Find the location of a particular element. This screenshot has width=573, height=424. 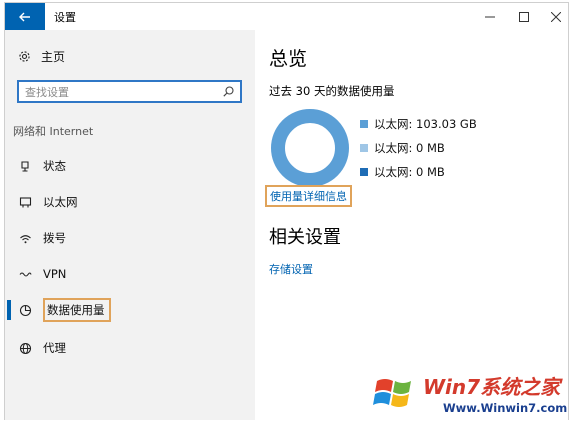

sidebar-item-dialup: 拨号 is located at coordinates (130, 238).